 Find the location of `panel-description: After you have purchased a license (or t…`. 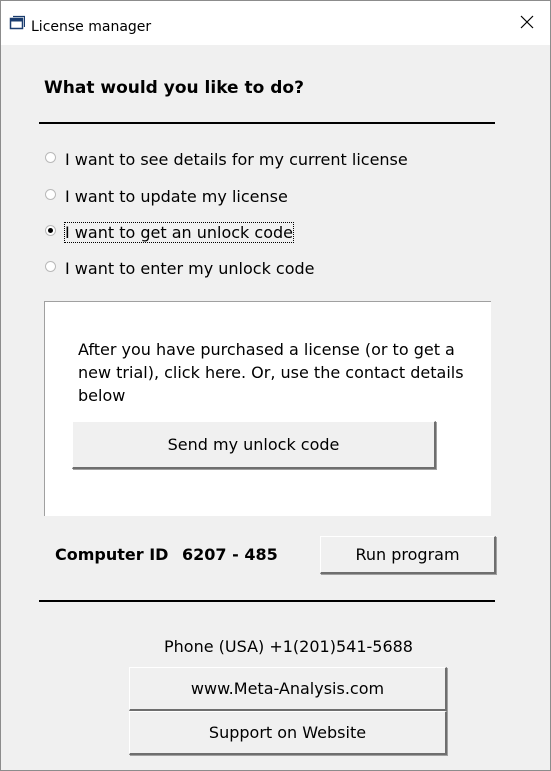

panel-description: After you have purchased a license (or t… is located at coordinates (271, 372).